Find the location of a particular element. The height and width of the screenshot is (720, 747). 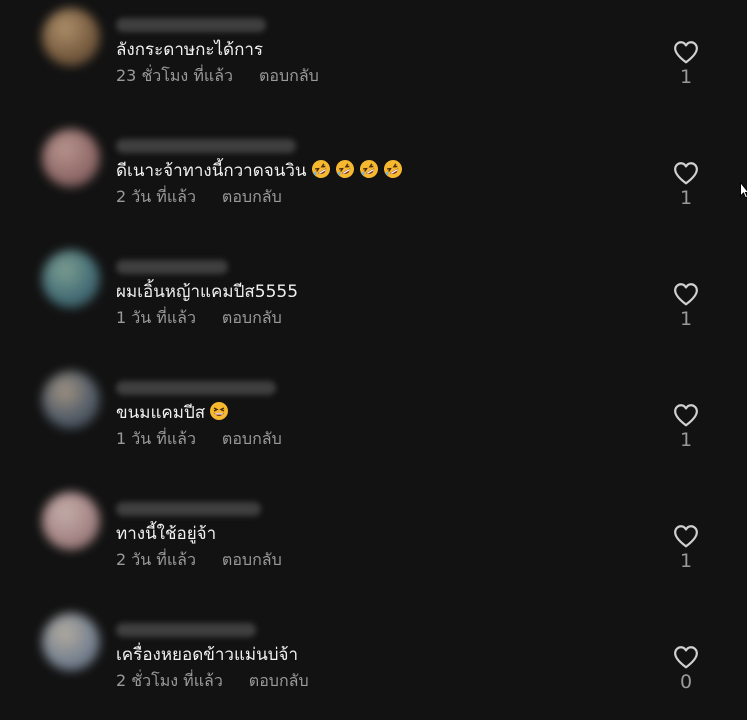

comment-text: ลังกระดาษกะได้การ is located at coordinates (189, 50).